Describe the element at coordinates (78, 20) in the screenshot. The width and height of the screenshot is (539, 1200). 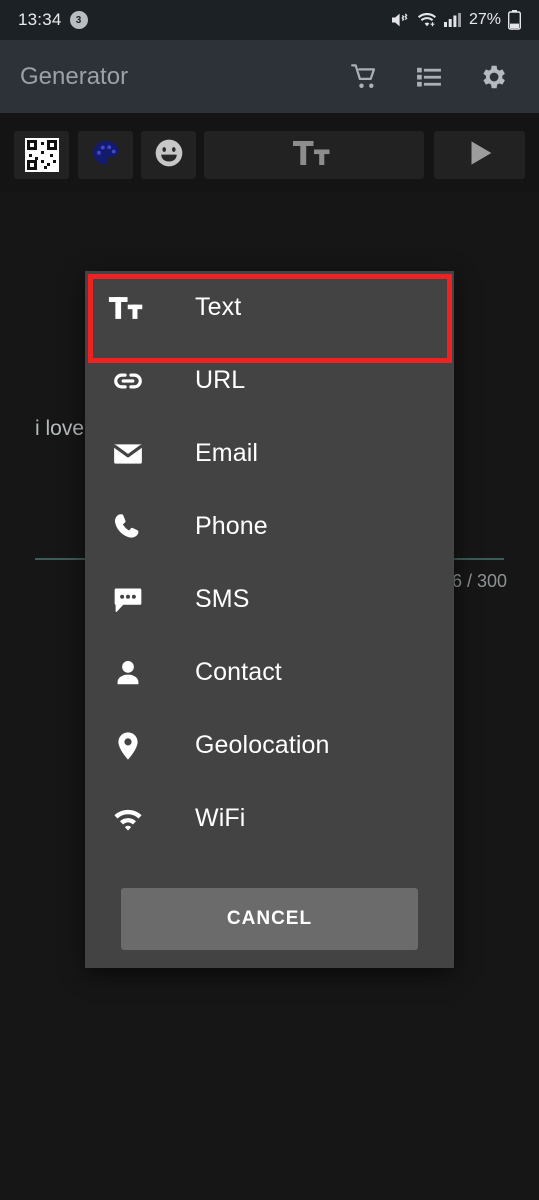
I see `notification-count-badge: 3` at that location.